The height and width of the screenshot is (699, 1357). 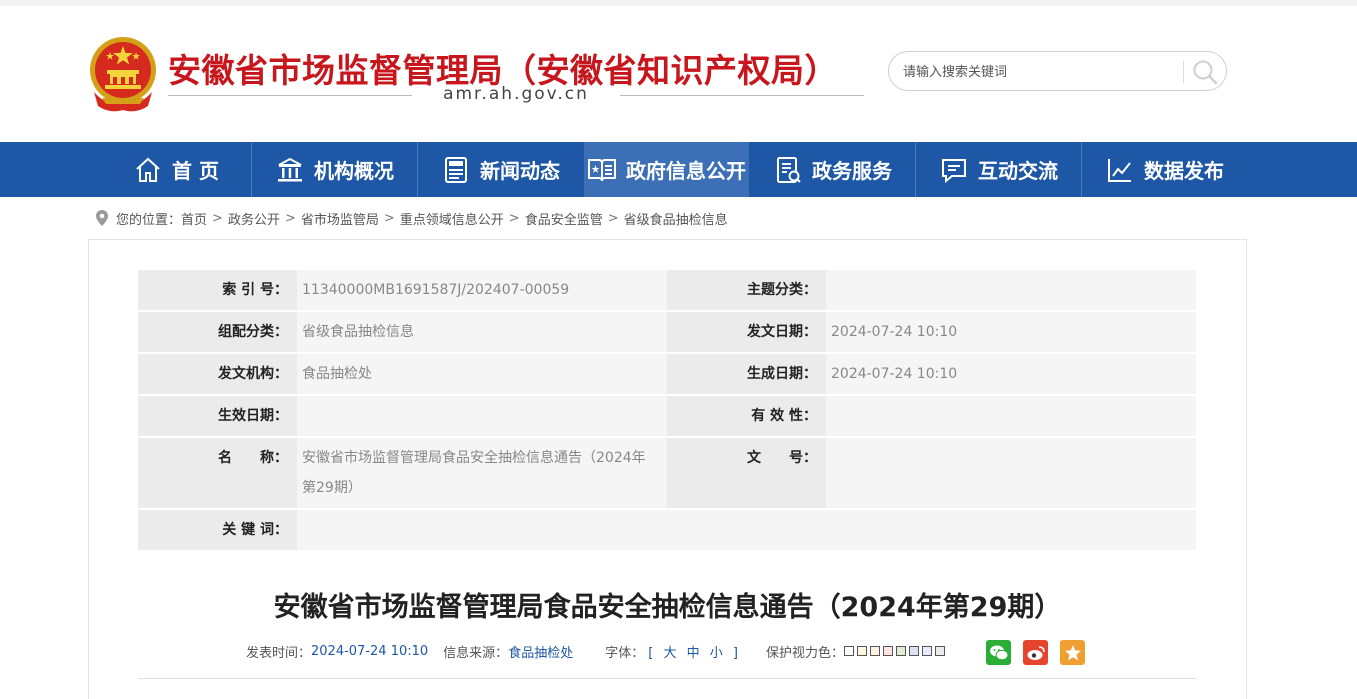 What do you see at coordinates (254, 218) in the screenshot?
I see `breadcrumb-gov-open: 政务公开` at bounding box center [254, 218].